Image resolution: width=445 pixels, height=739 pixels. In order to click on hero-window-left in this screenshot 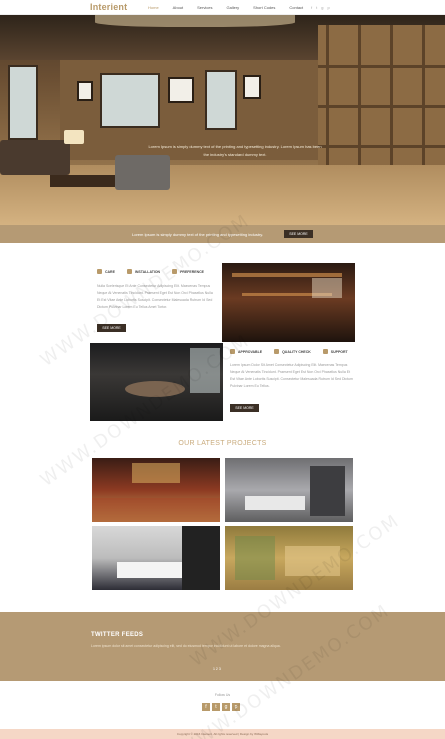, I will do `click(23, 102)`.